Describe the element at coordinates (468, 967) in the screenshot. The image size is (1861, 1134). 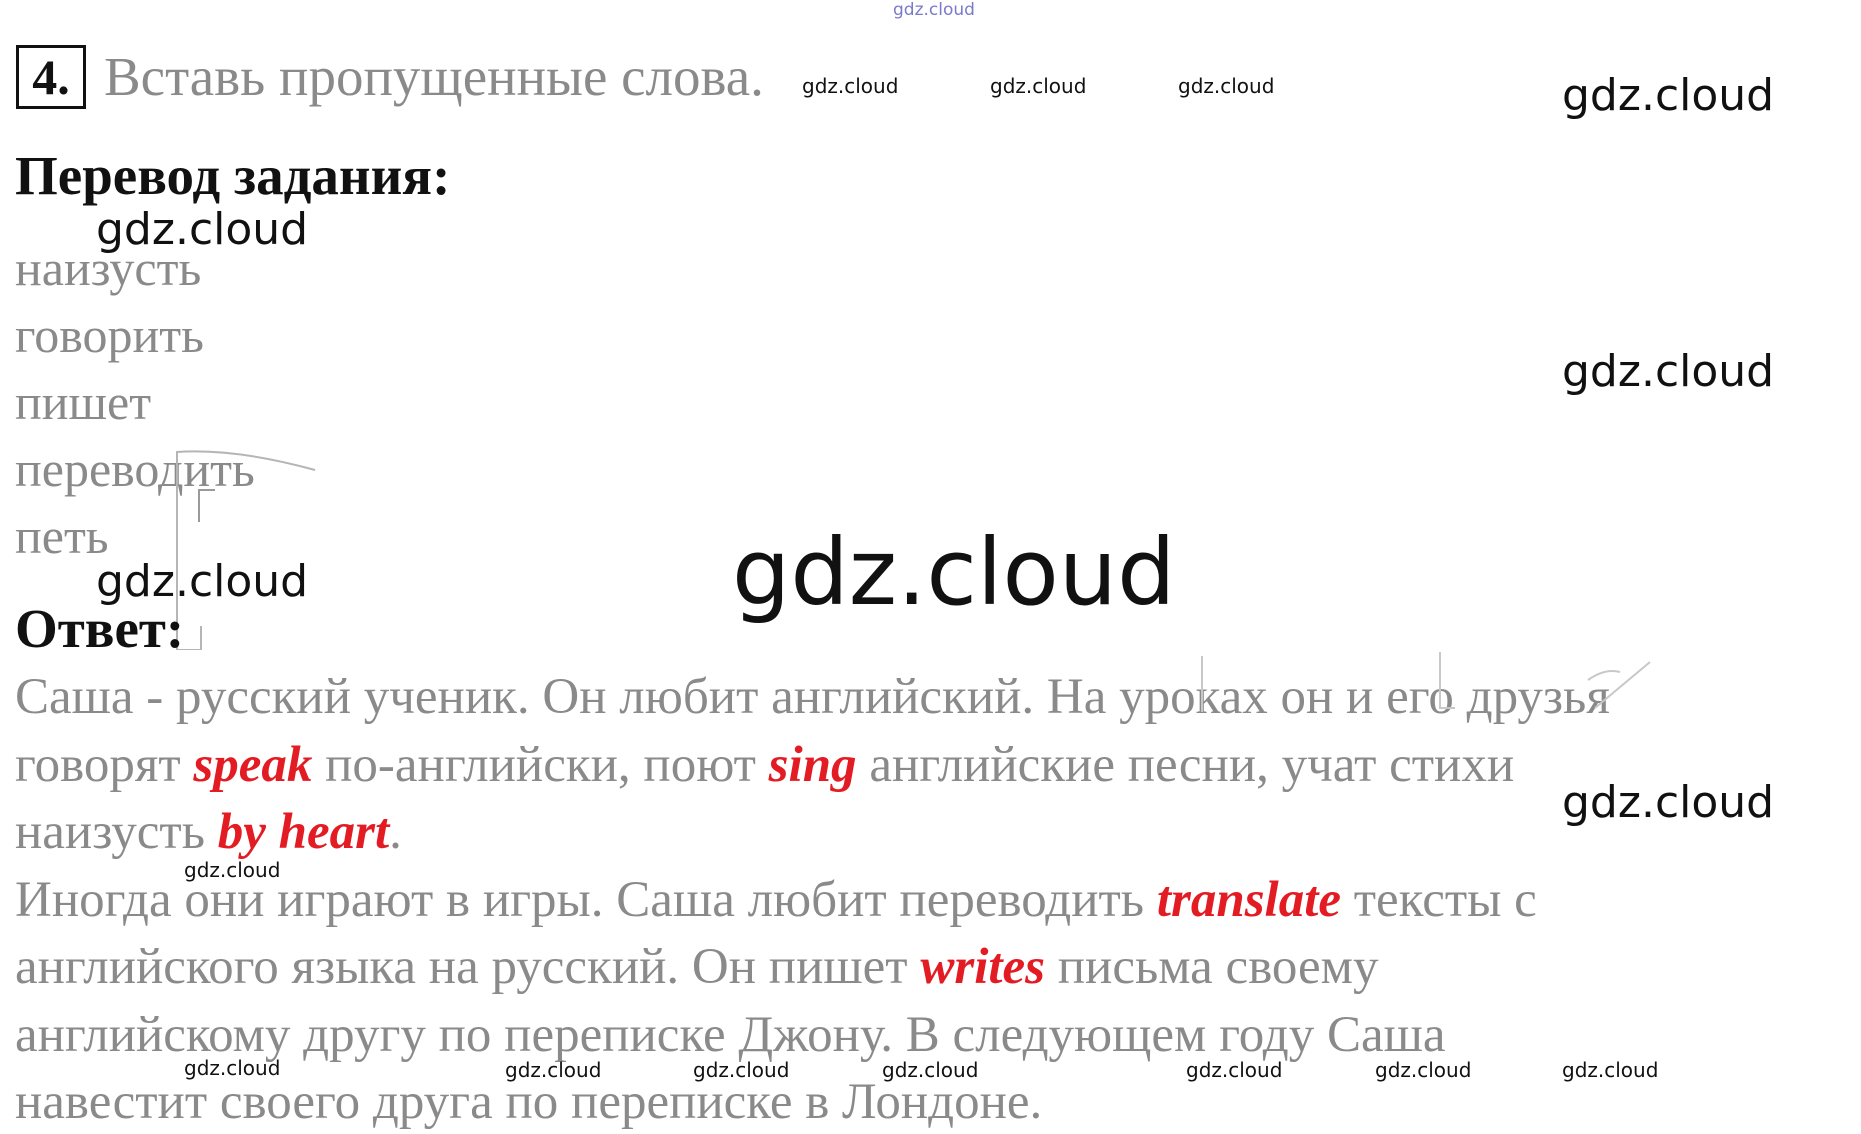
I see `answer-text: английского языка на русский. Он пишет` at that location.